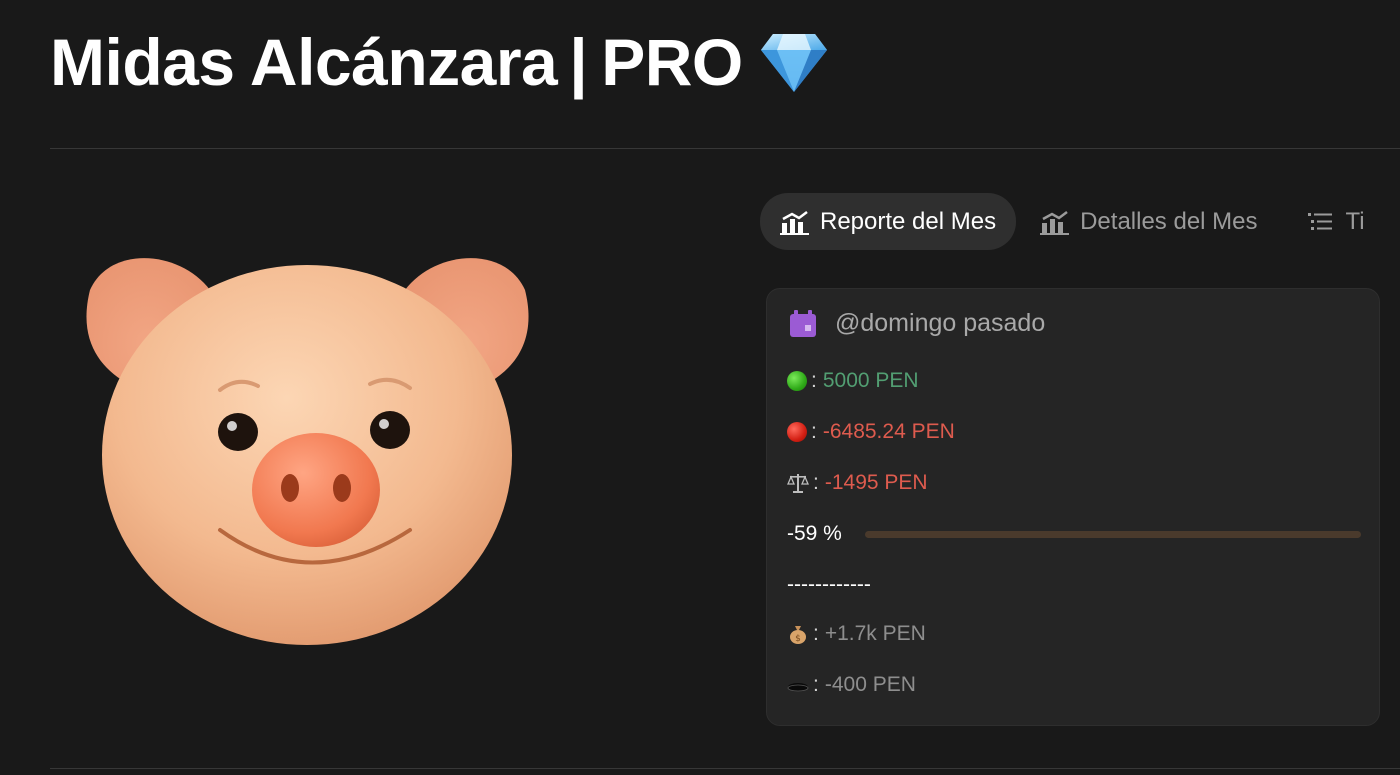 Image resolution: width=1400 pixels, height=775 pixels. I want to click on tab-label: Ti, so click(1355, 221).